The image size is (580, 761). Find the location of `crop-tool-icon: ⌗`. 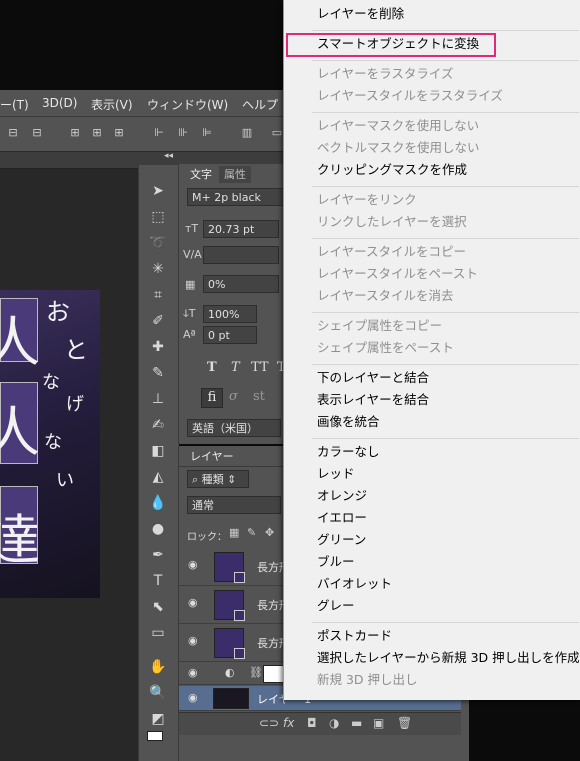

crop-tool-icon: ⌗ is located at coordinates (158, 295).